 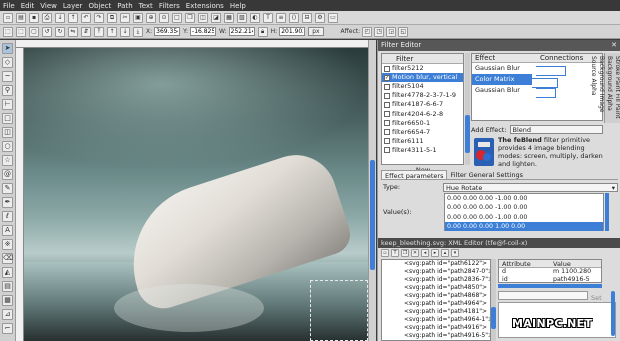 I want to click on eraser-tool-icon: ⌫, so click(x=7, y=258).